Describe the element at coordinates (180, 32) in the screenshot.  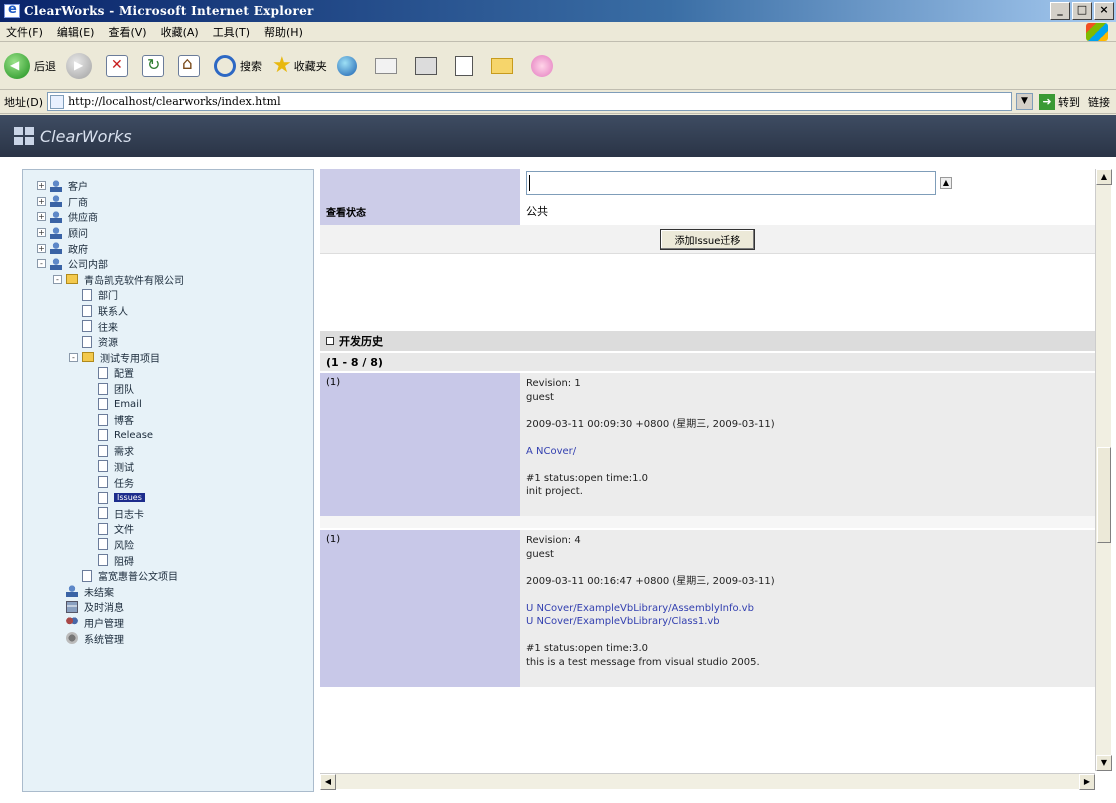
I see `menu-favorites: 收藏(A)` at that location.